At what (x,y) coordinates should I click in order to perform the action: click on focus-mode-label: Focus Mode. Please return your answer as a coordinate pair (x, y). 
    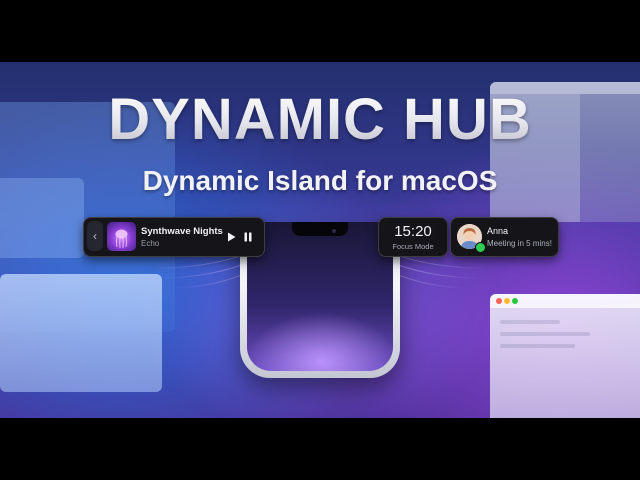
    Looking at the image, I should click on (413, 246).